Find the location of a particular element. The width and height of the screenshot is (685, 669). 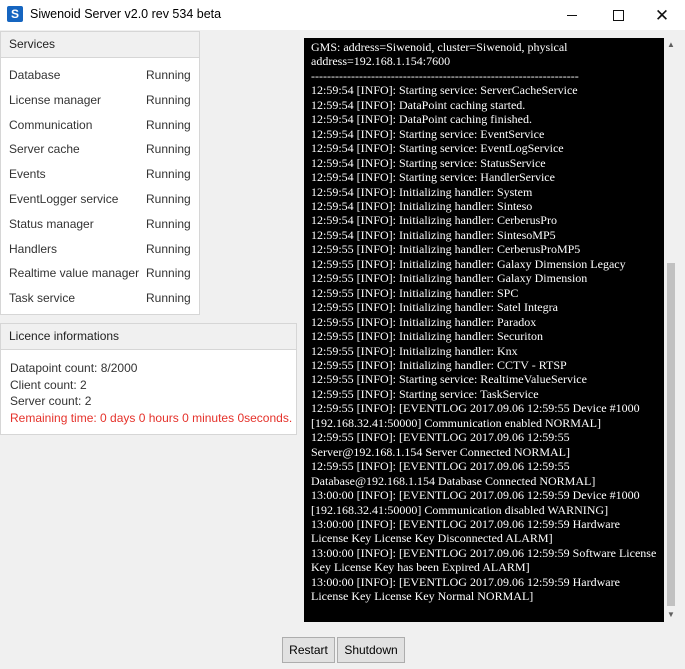

service-row-database: Database Running is located at coordinates (100, 75).